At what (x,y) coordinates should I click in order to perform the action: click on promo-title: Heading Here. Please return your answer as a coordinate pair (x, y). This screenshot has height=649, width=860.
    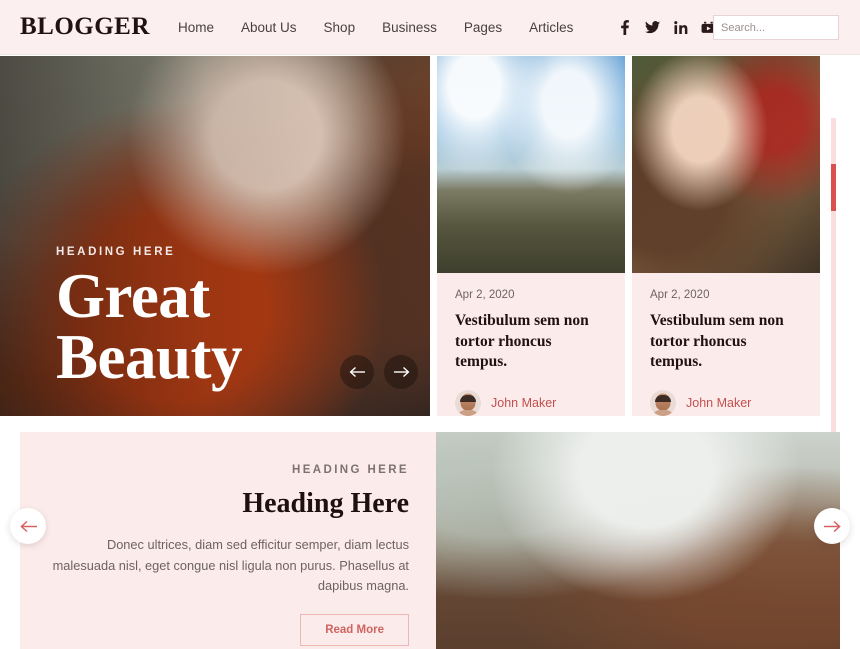
    Looking at the image, I should click on (325, 503).